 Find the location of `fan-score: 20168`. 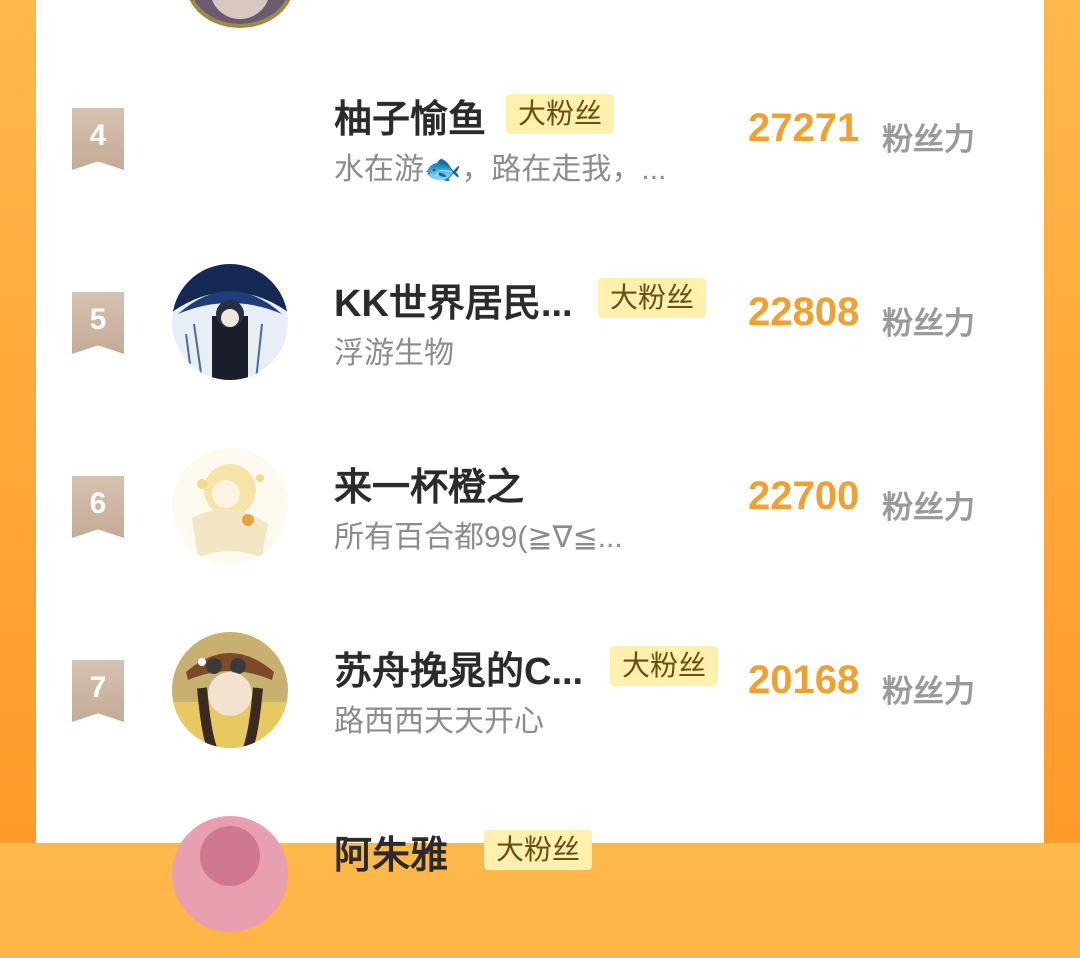

fan-score: 20168 is located at coordinates (804, 680).